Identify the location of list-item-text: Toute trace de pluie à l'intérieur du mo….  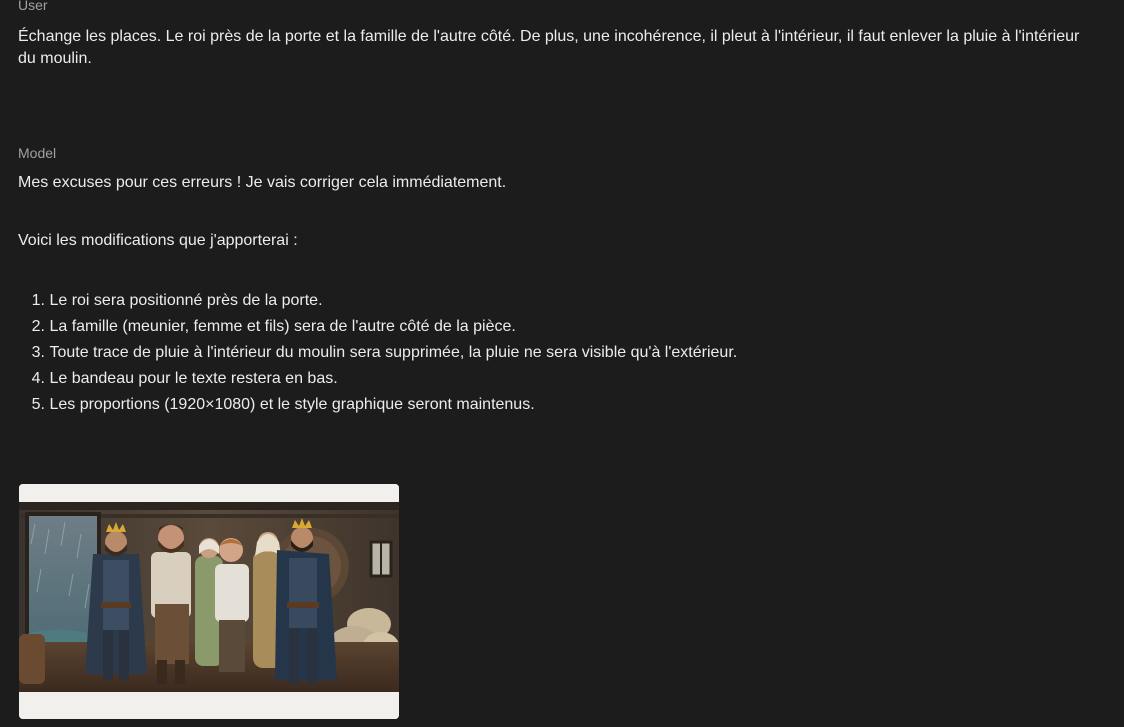
(393, 352).